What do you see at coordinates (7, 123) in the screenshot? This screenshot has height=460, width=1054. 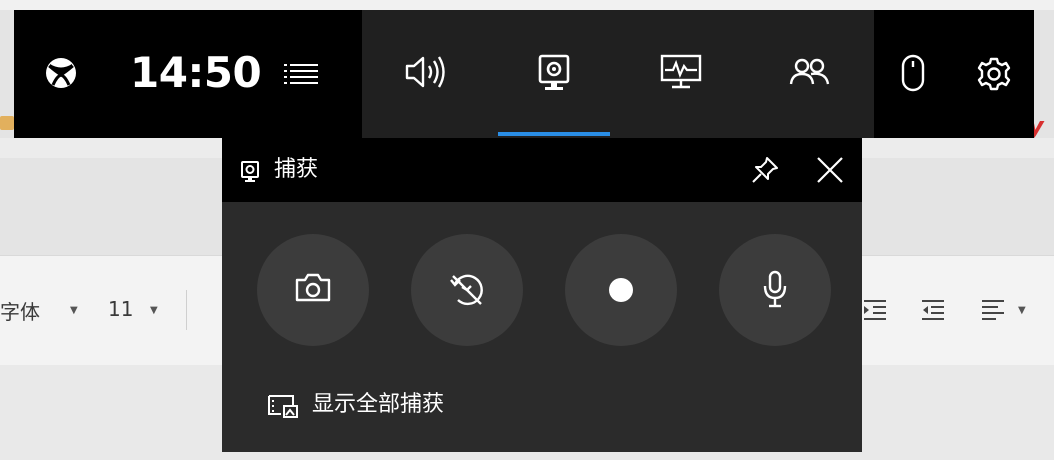 I see `folder-icon` at bounding box center [7, 123].